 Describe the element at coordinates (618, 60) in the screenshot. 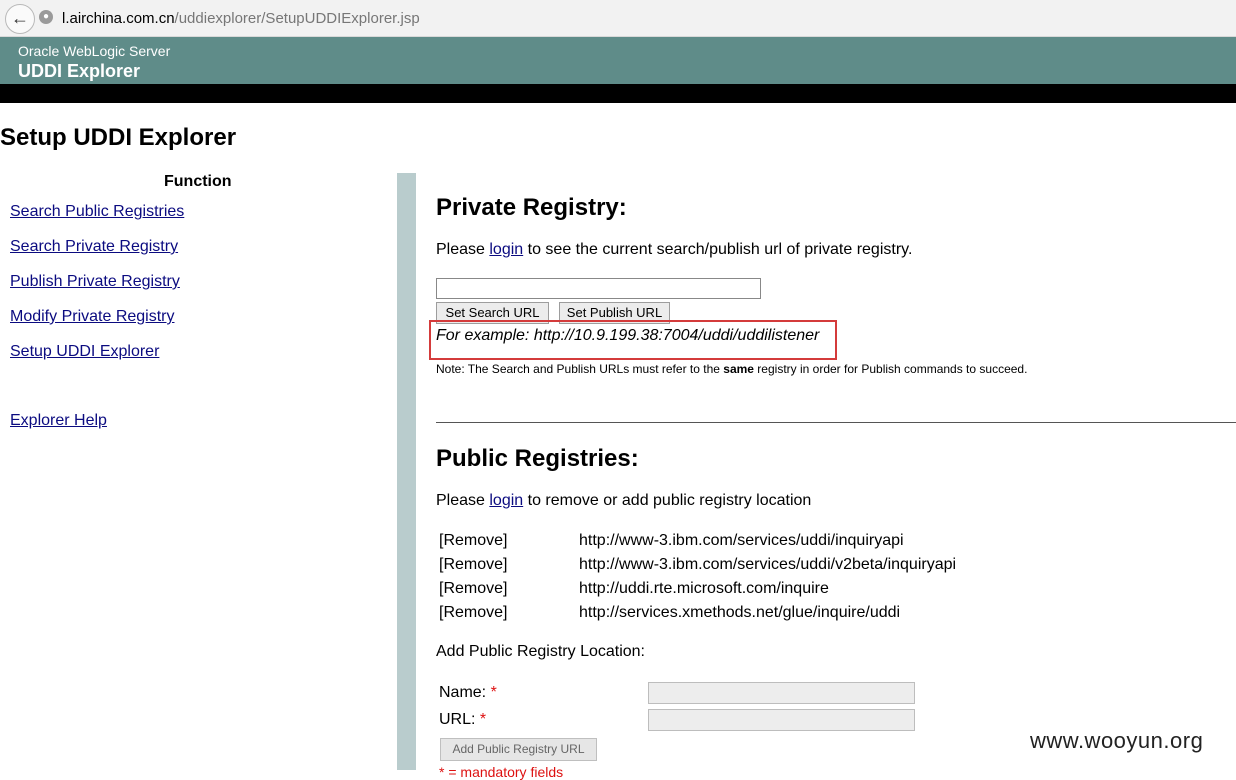

I see `weblogic-banner: Oracle WebLogic Server UDDI Explorer` at that location.